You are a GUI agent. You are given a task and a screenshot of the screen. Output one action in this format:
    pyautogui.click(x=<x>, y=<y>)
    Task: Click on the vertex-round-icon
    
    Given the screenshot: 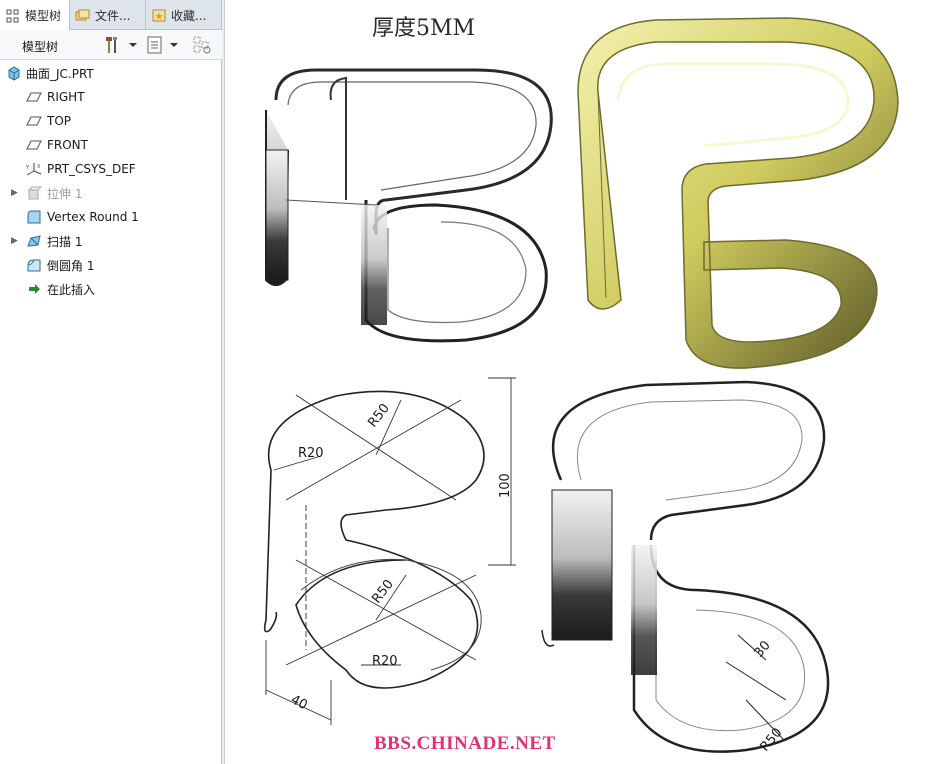 What is the action you would take?
    pyautogui.click(x=34, y=217)
    